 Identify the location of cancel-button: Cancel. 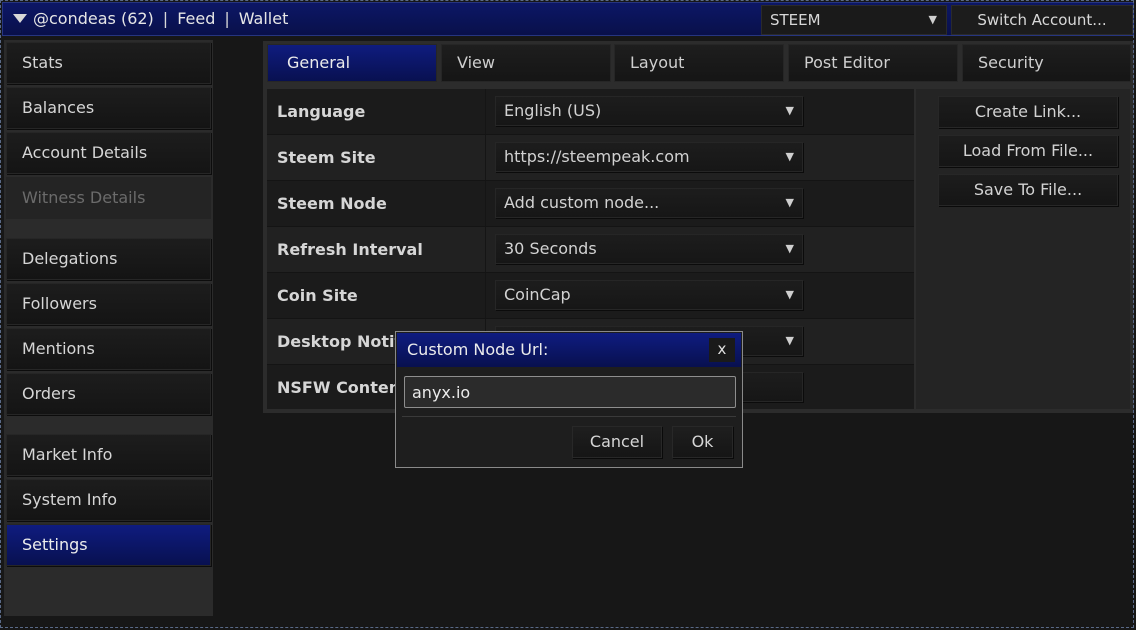
(617, 442).